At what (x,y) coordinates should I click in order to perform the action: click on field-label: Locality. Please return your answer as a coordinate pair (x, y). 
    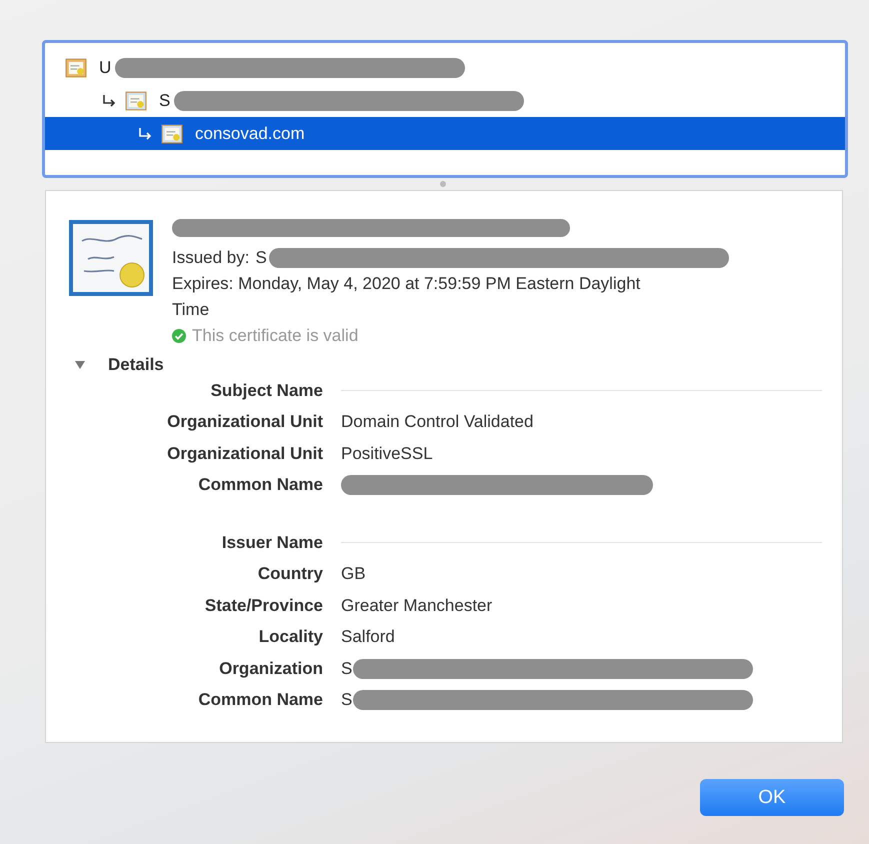
    Looking at the image, I should click on (290, 637).